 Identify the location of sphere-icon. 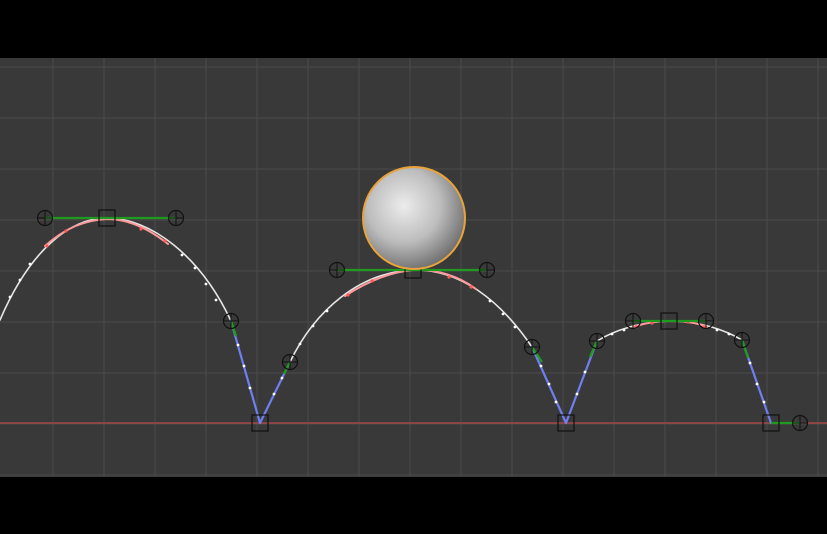
(414, 218).